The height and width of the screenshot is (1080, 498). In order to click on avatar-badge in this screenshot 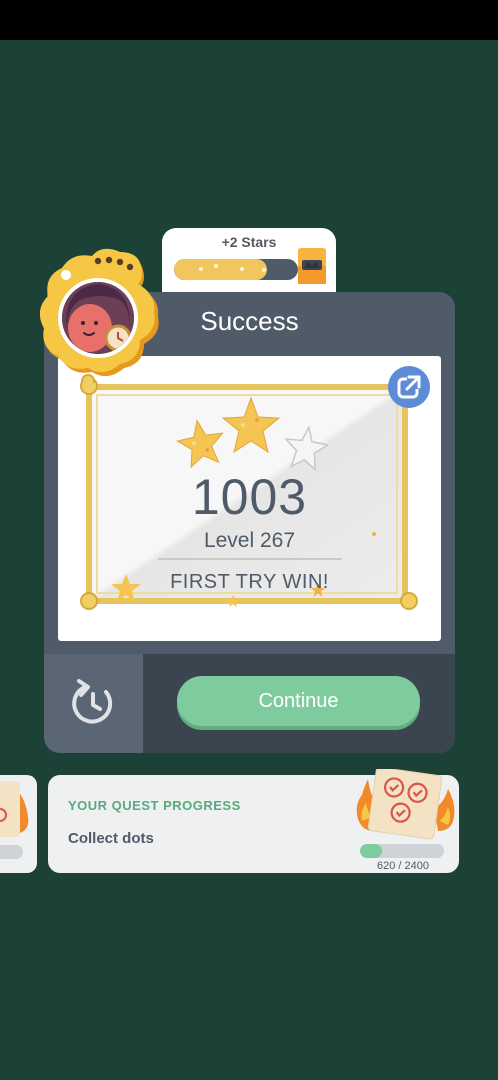, I will do `click(99, 315)`.